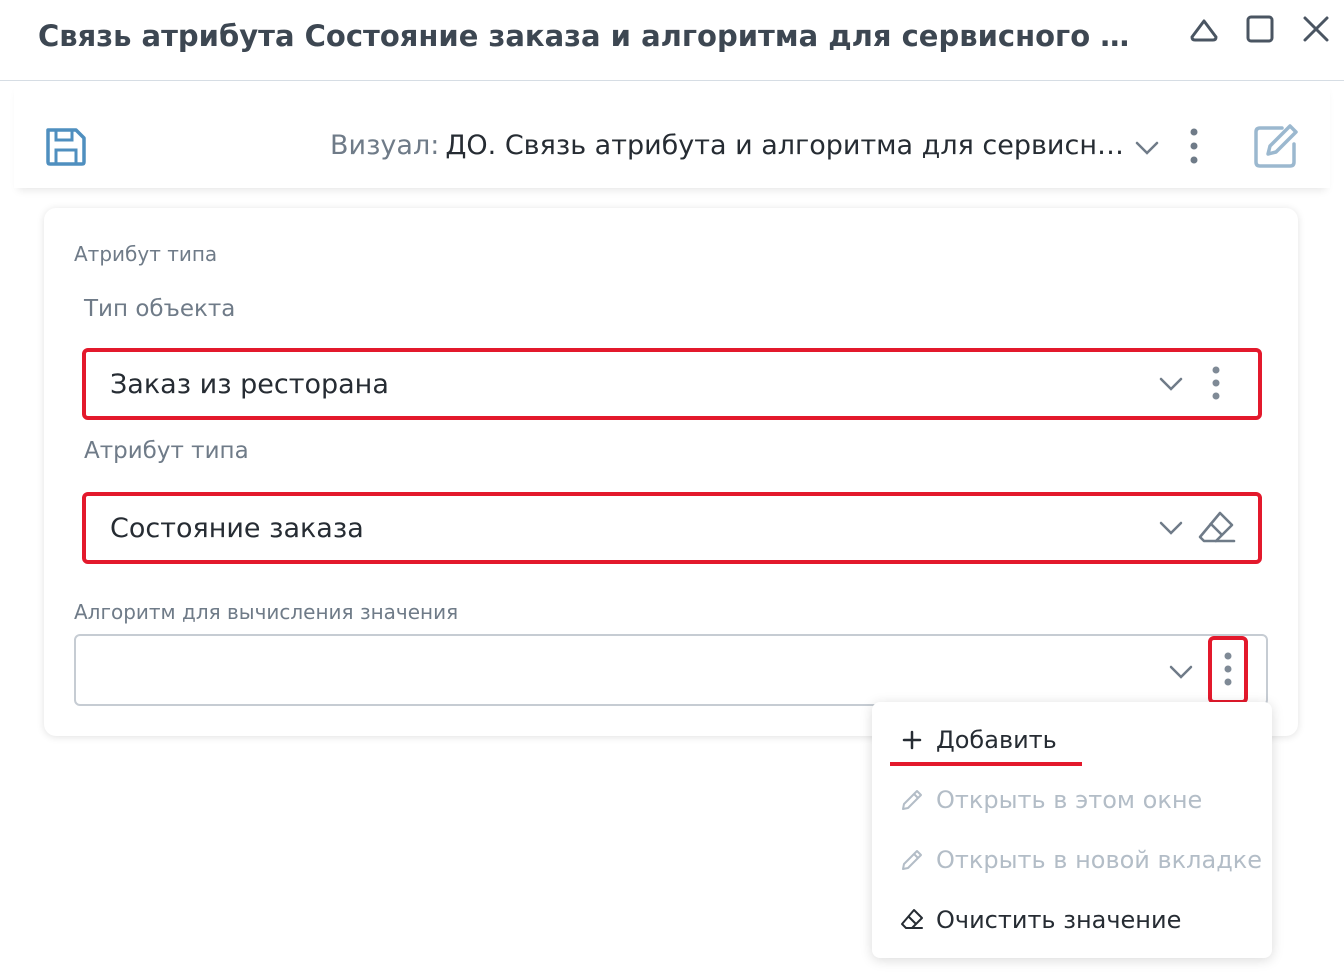  Describe the element at coordinates (1260, 30) in the screenshot. I see `maximize-icon` at that location.